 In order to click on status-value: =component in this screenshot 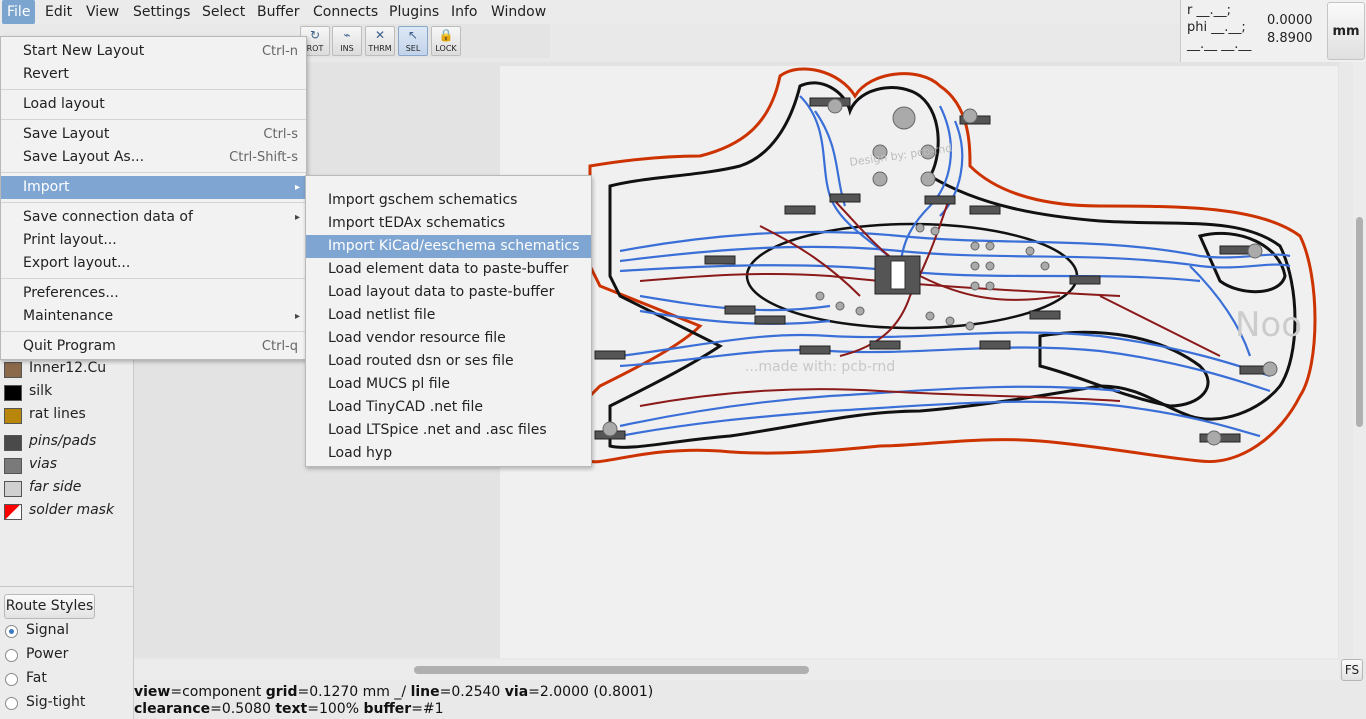, I will do `click(218, 692)`.